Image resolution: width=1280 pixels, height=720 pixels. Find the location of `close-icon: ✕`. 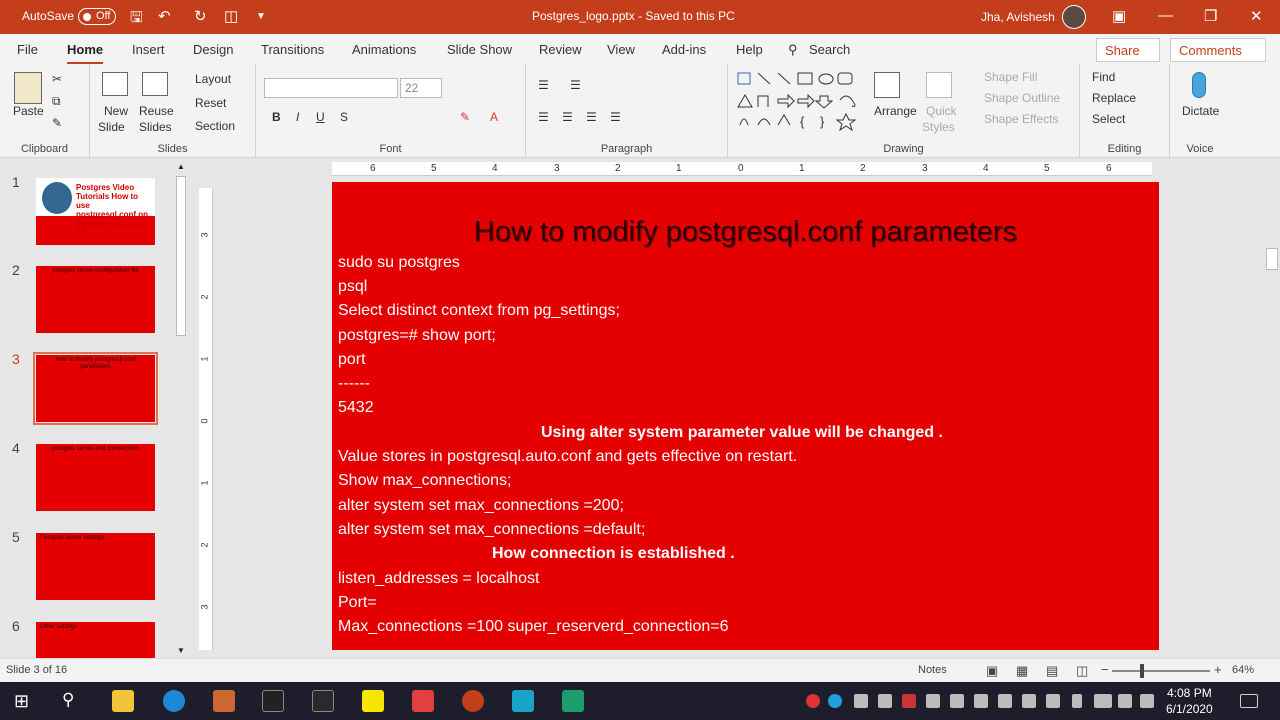

close-icon: ✕ is located at coordinates (1256, 16).